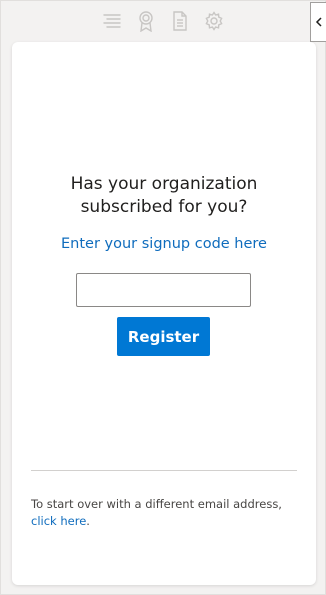 This screenshot has width=326, height=595. I want to click on document-icon, so click(180, 21).